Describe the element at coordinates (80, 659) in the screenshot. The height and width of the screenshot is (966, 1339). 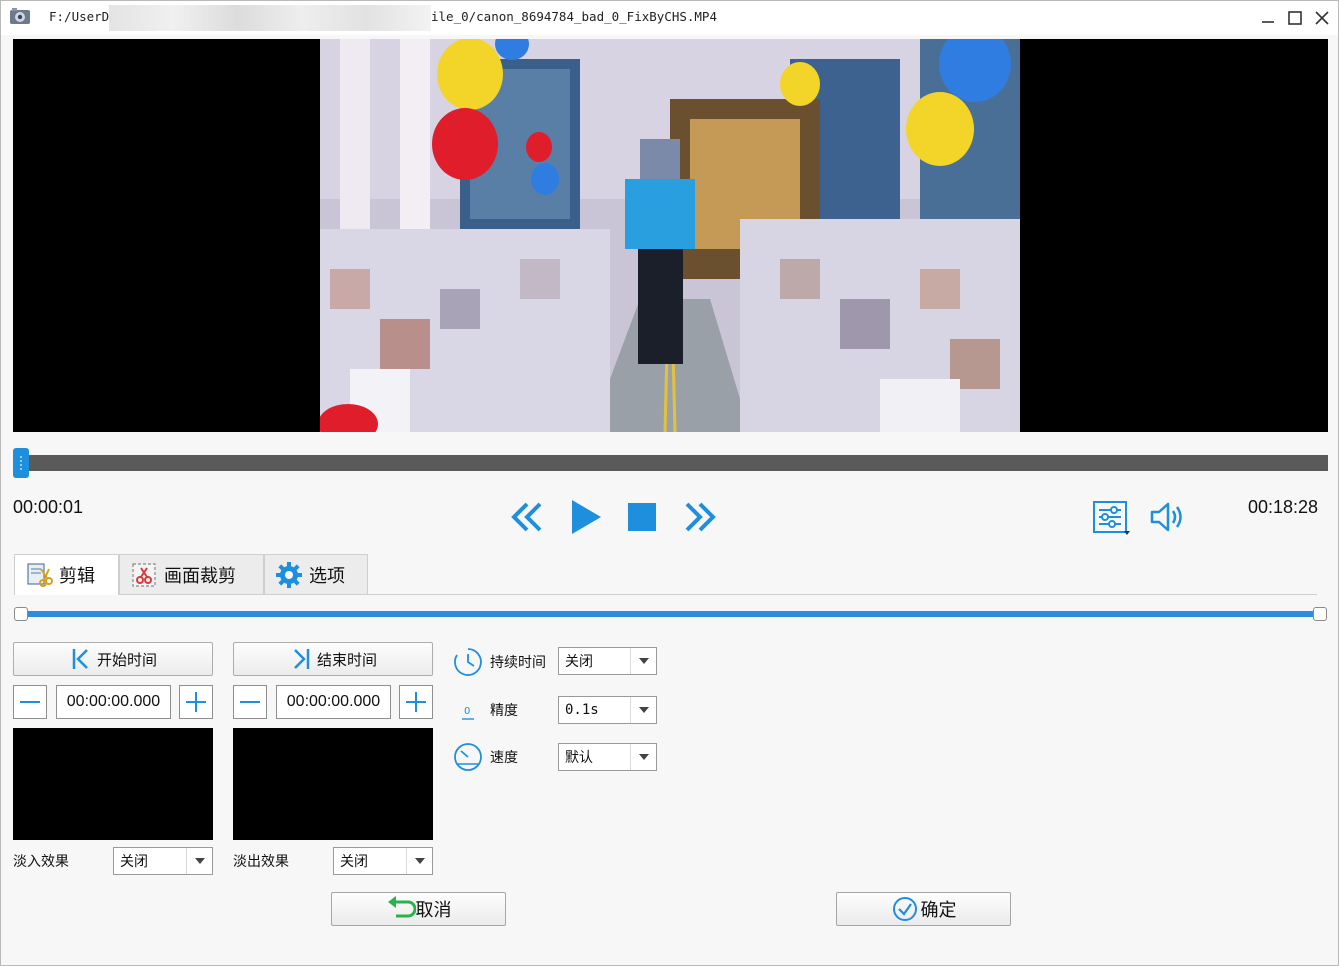
I see `start-marker-icon` at that location.